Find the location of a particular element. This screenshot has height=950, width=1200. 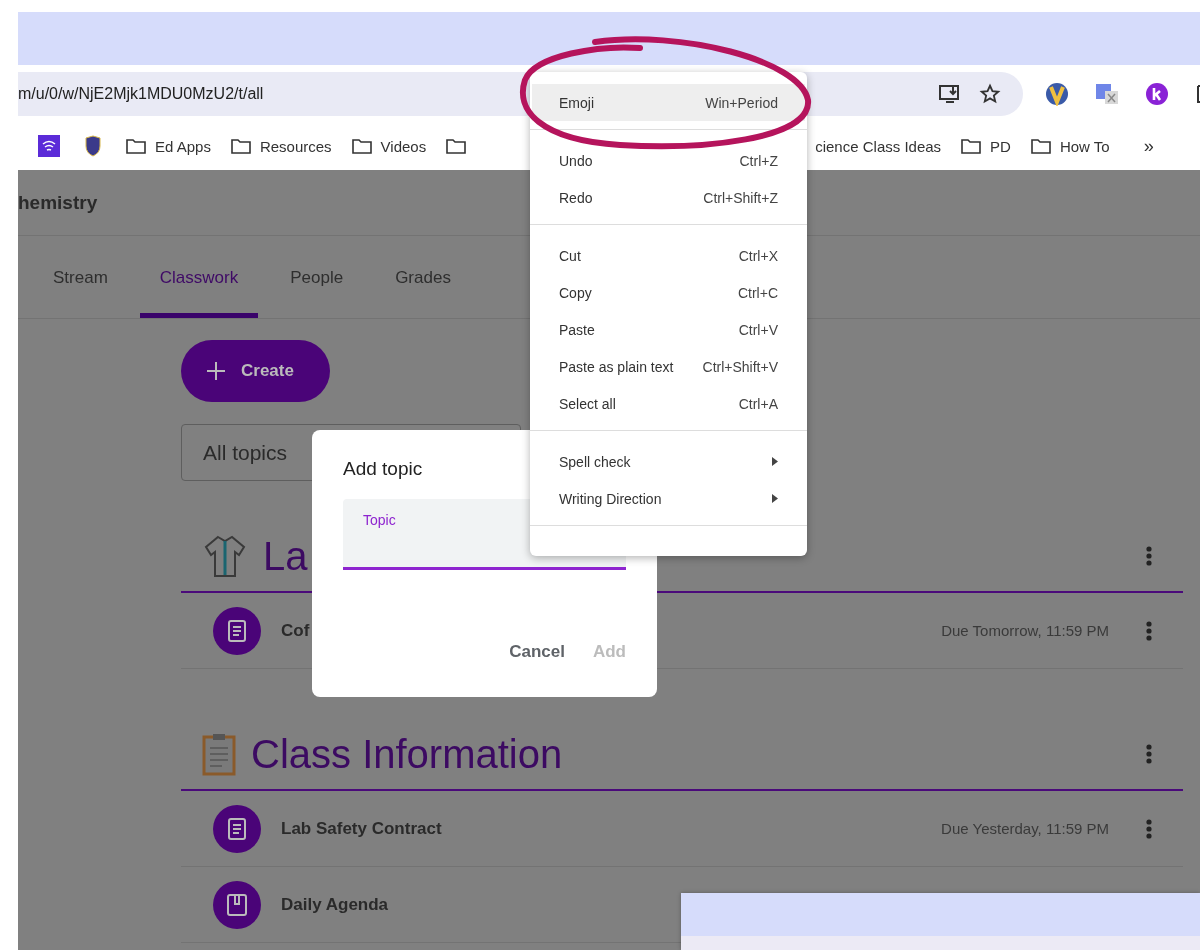

url-text: m/u/0/w/NjE2Mjk1MDU0MzU2/t/all is located at coordinates (141, 93).